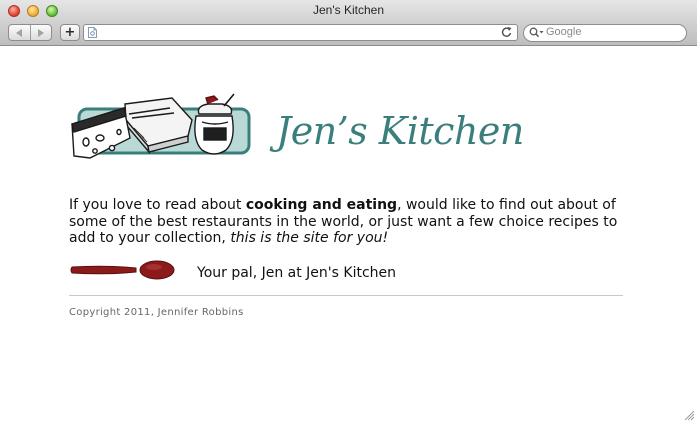 The width and height of the screenshot is (697, 423). What do you see at coordinates (297, 273) in the screenshot?
I see `signoff-text: Your pal, Jen at Jen's Kitchen` at bounding box center [297, 273].